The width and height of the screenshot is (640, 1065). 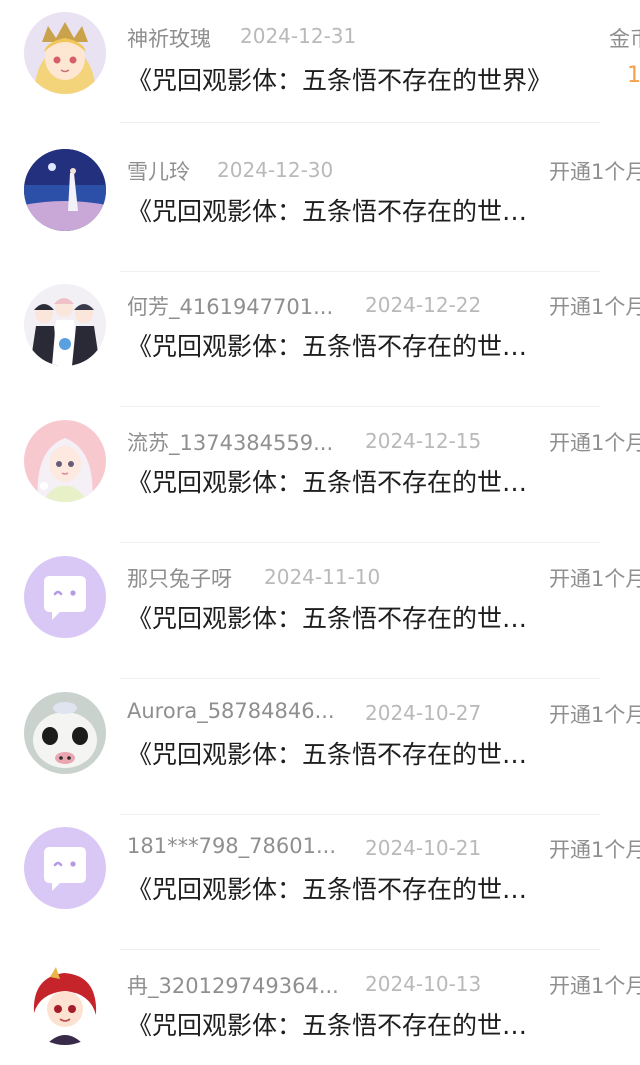 I want to click on anime-girl-crown-avatar-icon, so click(x=65, y=53).